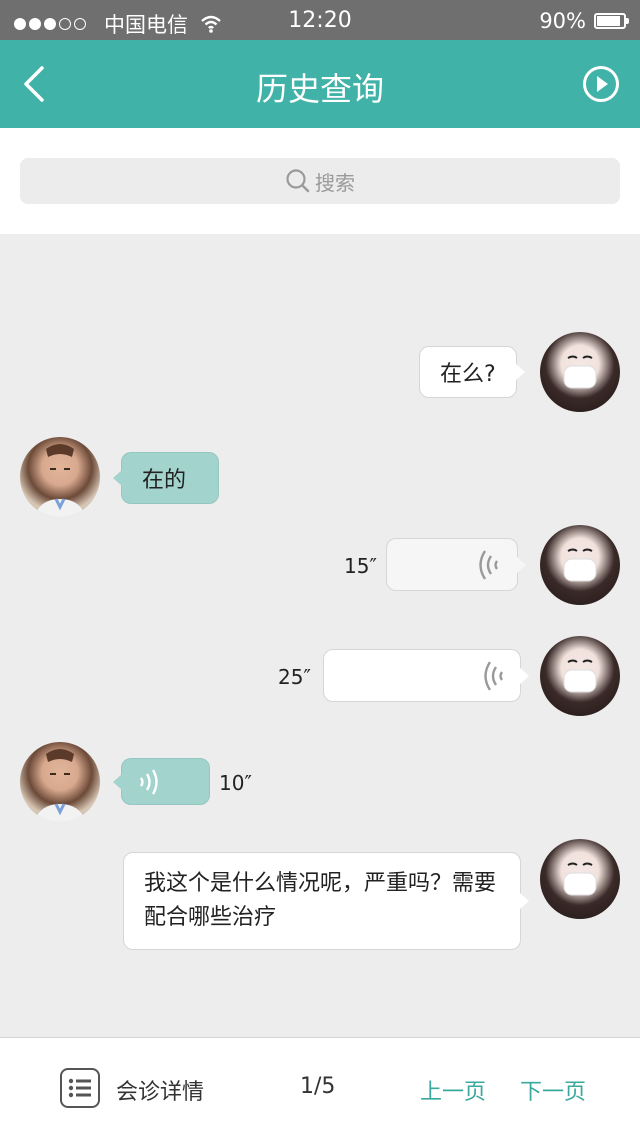 The image size is (640, 1136). I want to click on status-right: 90%, so click(584, 21).